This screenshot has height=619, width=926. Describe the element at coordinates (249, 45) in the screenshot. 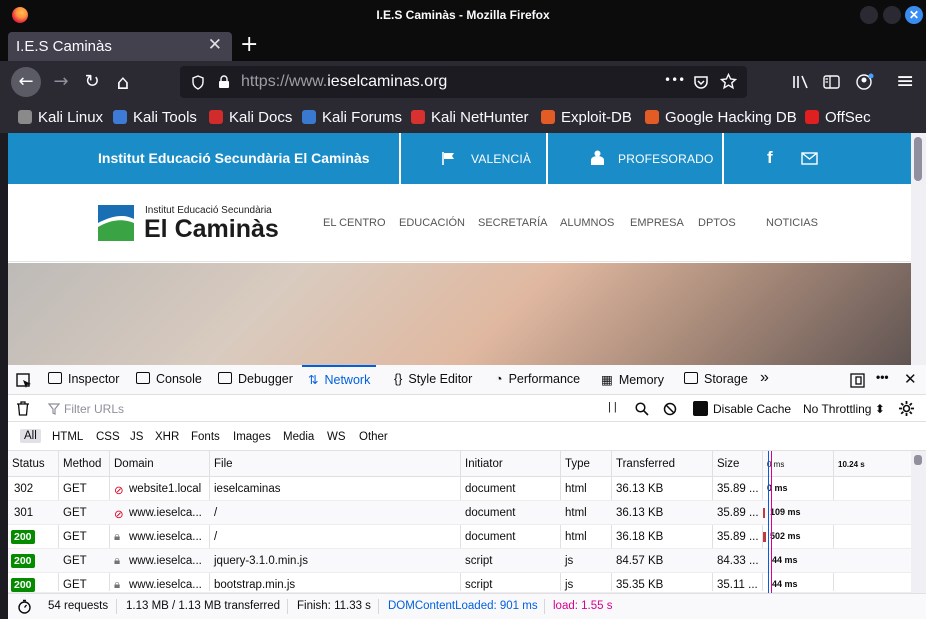

I see `new-tab-button: +` at that location.